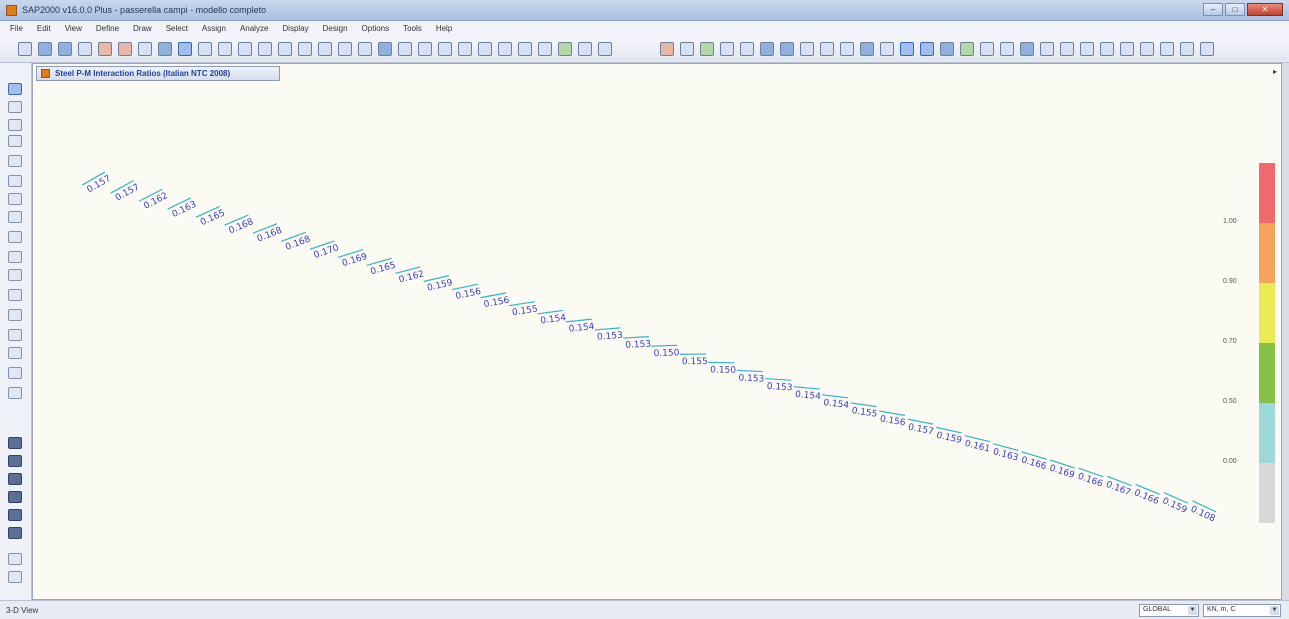 The width and height of the screenshot is (1289, 619). I want to click on close-icon, so click(45, 73).